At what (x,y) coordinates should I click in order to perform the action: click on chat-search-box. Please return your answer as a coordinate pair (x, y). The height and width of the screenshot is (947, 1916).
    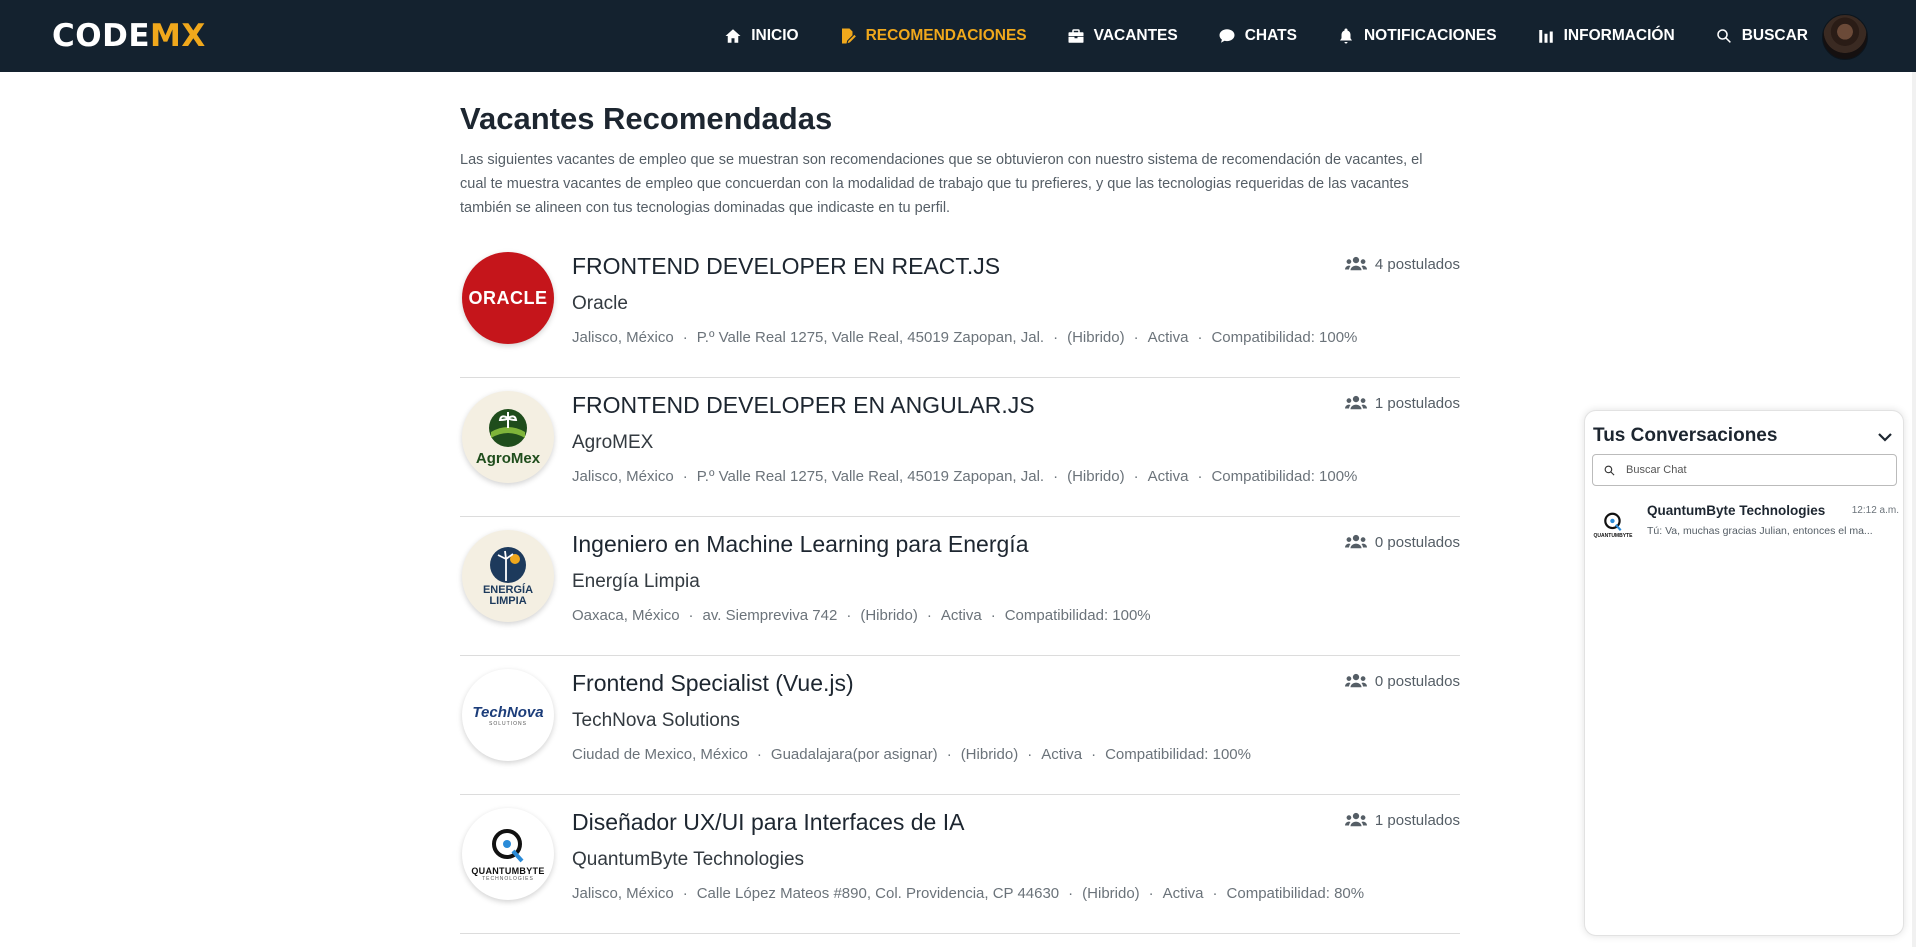
    Looking at the image, I should click on (1744, 470).